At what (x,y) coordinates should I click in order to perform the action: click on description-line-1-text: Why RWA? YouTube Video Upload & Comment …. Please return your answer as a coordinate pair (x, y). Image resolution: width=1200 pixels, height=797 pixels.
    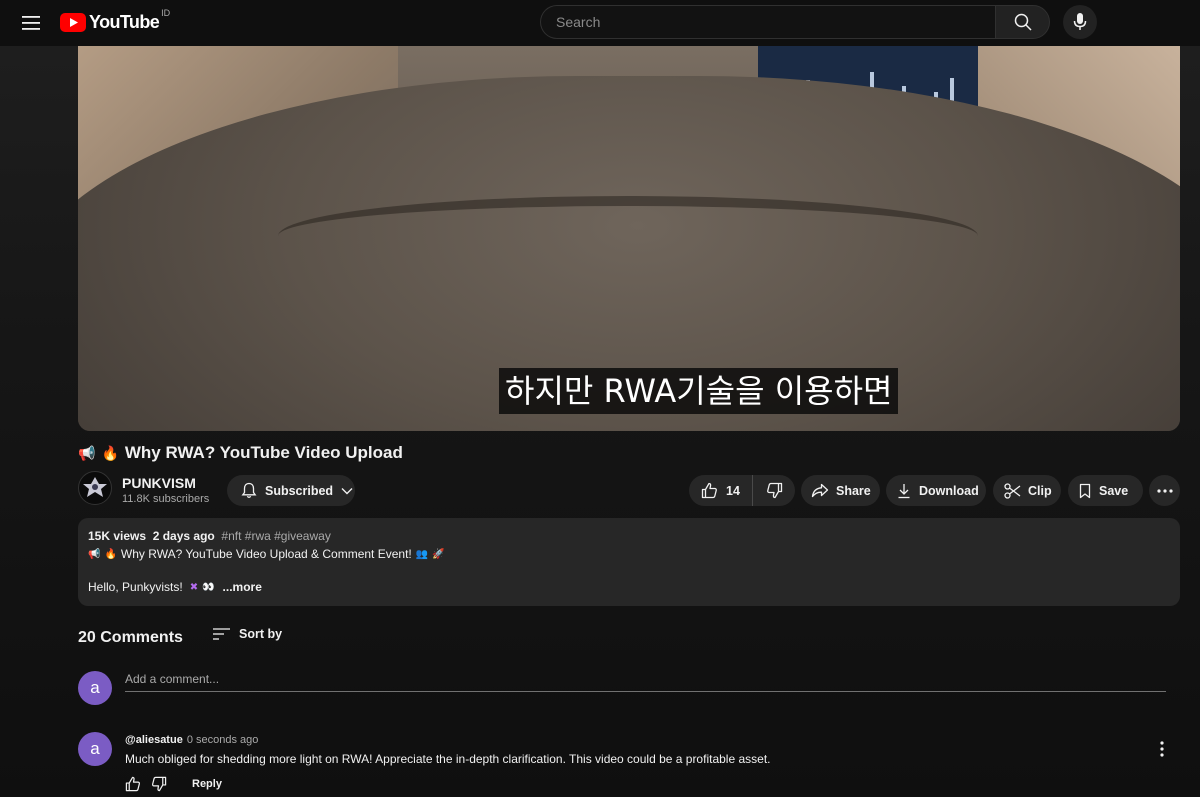
    Looking at the image, I should click on (266, 554).